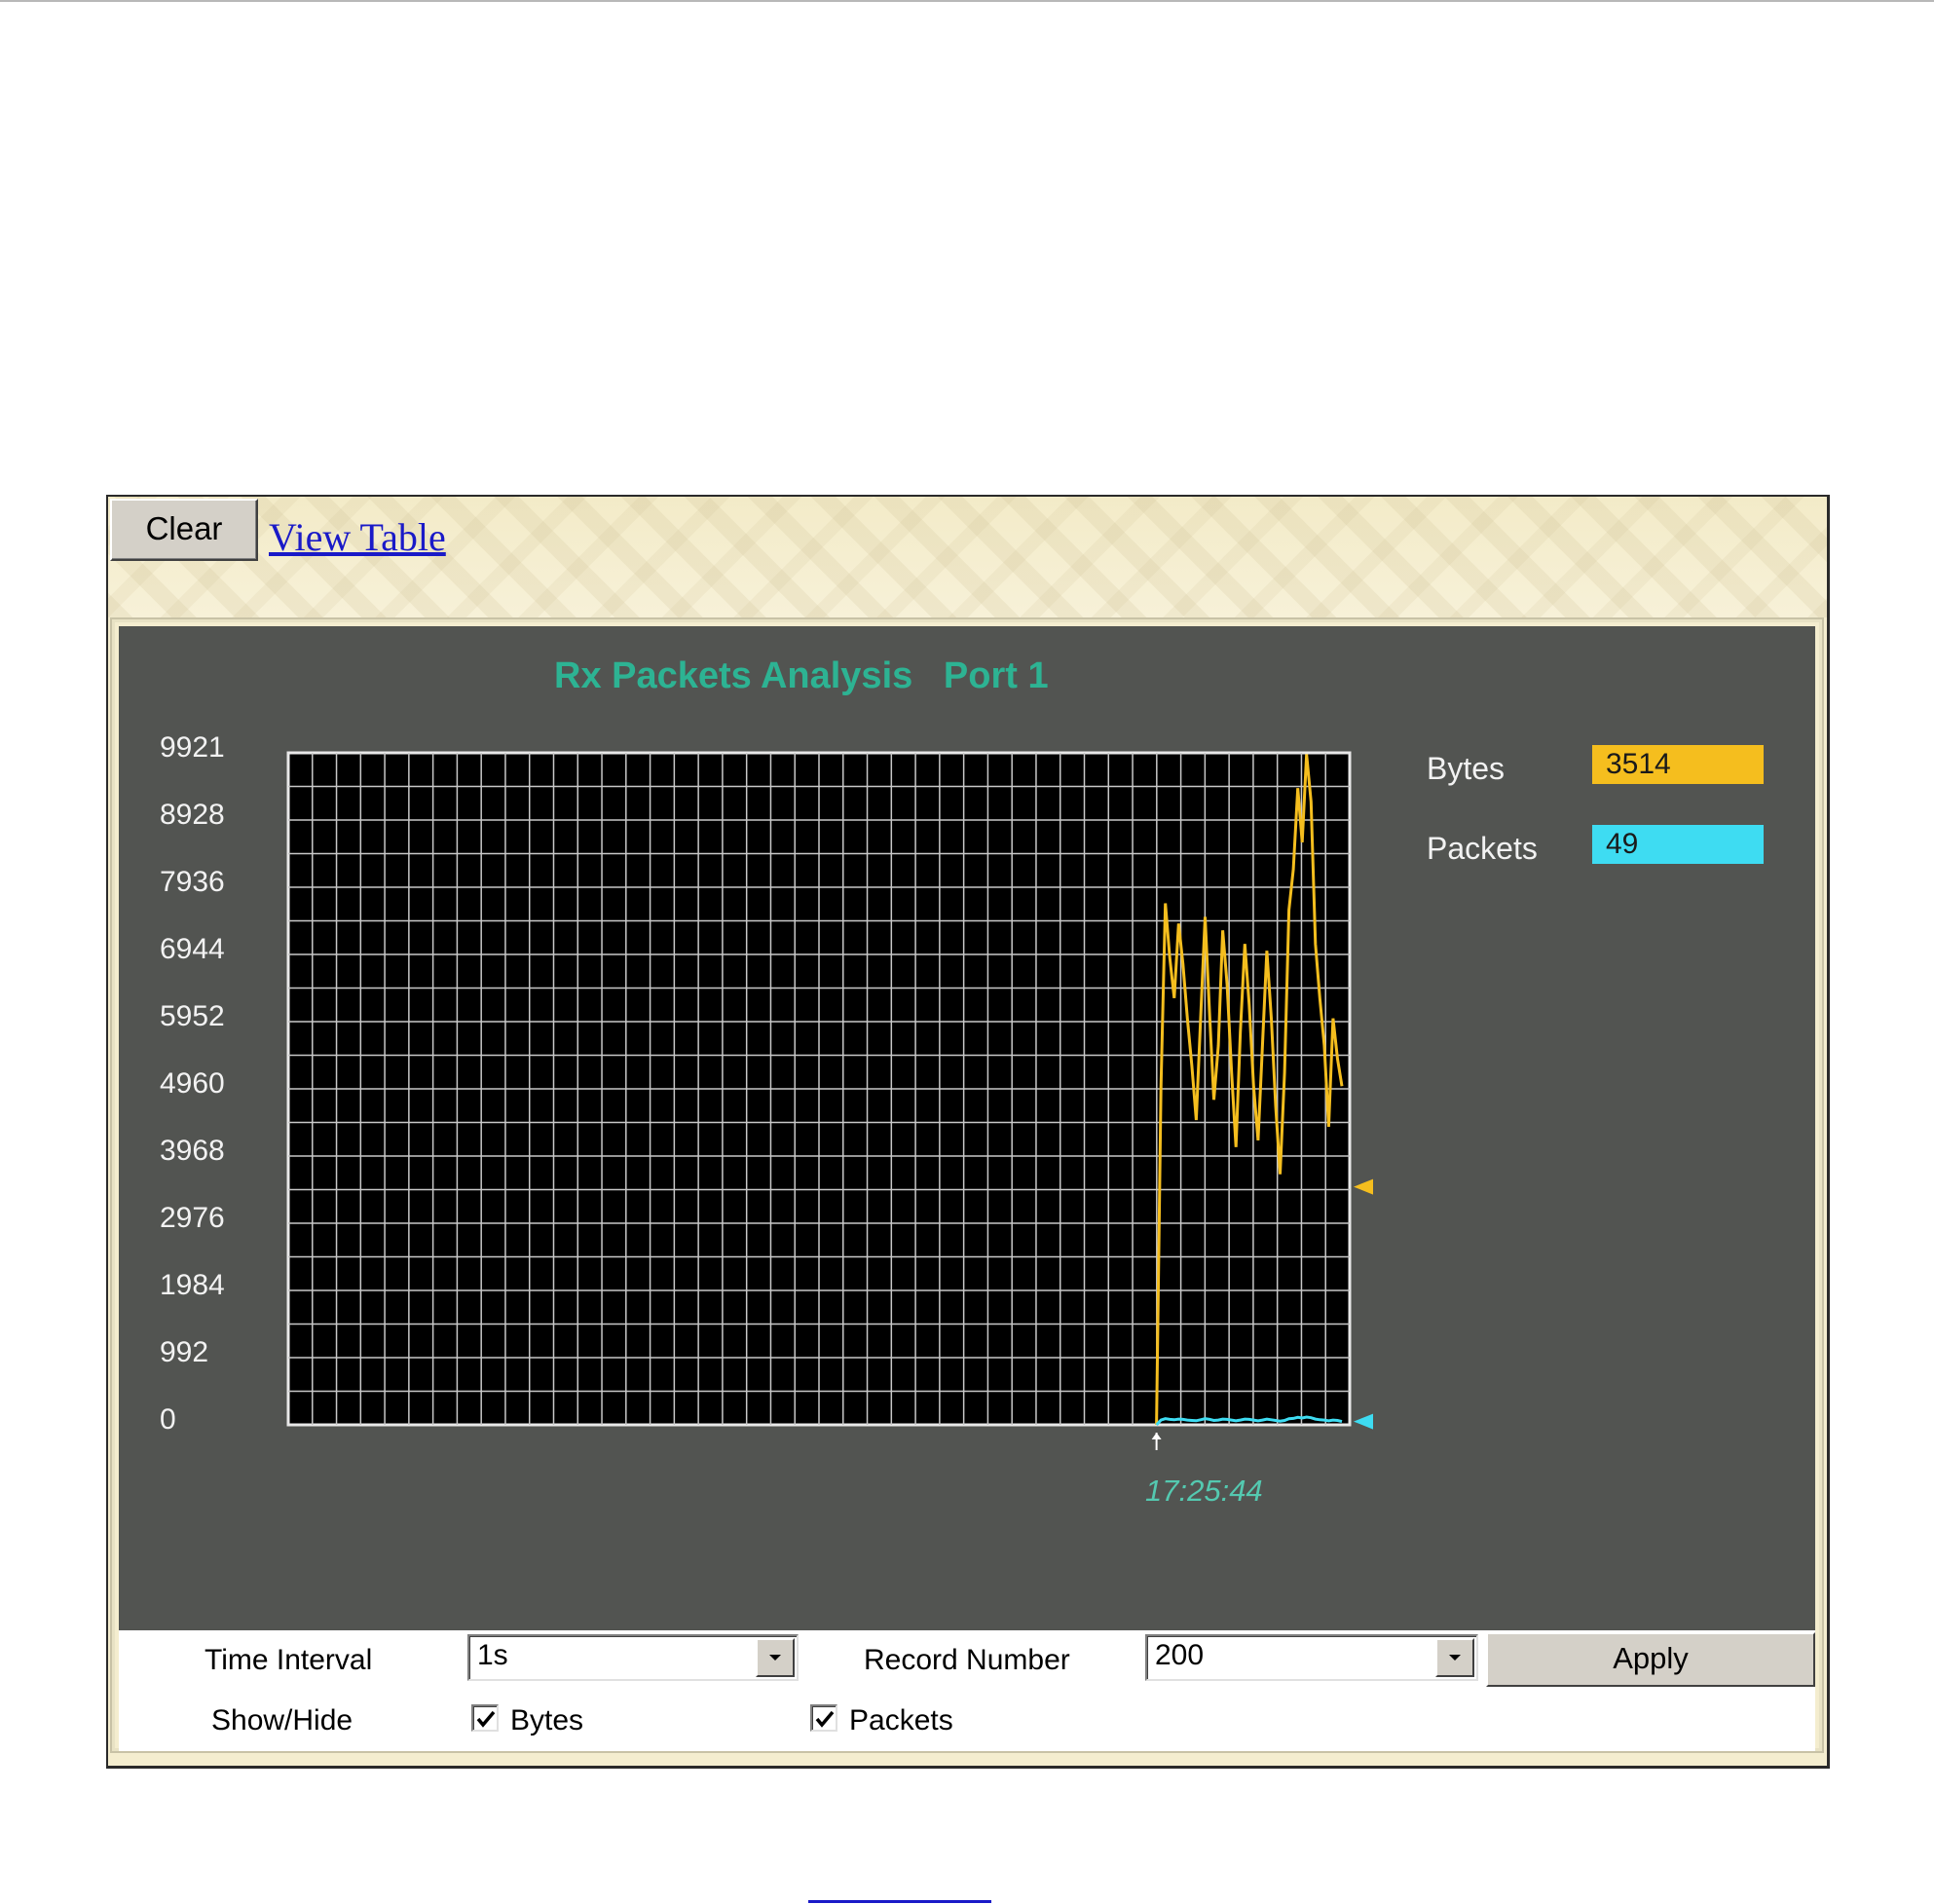 This screenshot has height=1904, width=1934. Describe the element at coordinates (899, 1901) in the screenshot. I see `footer-link` at that location.